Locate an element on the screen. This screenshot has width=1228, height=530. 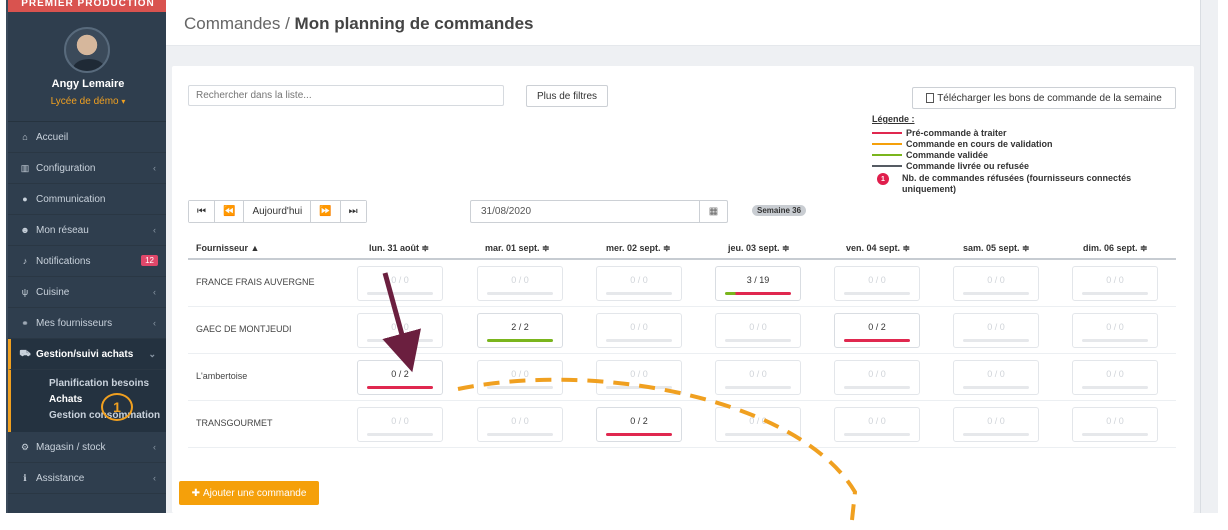
search-input is located at coordinates (346, 95).